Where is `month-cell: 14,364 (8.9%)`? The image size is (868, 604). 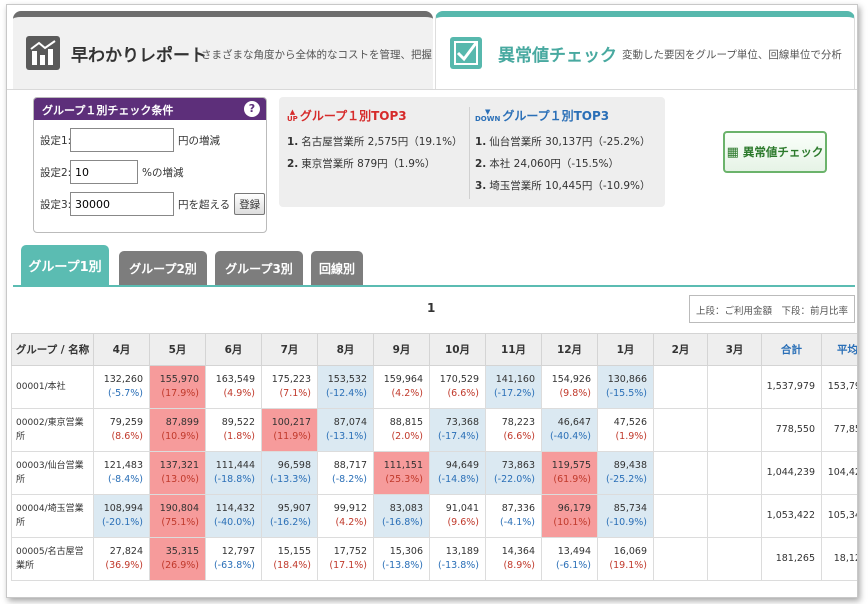
month-cell: 14,364 (8.9%) is located at coordinates (513, 559).